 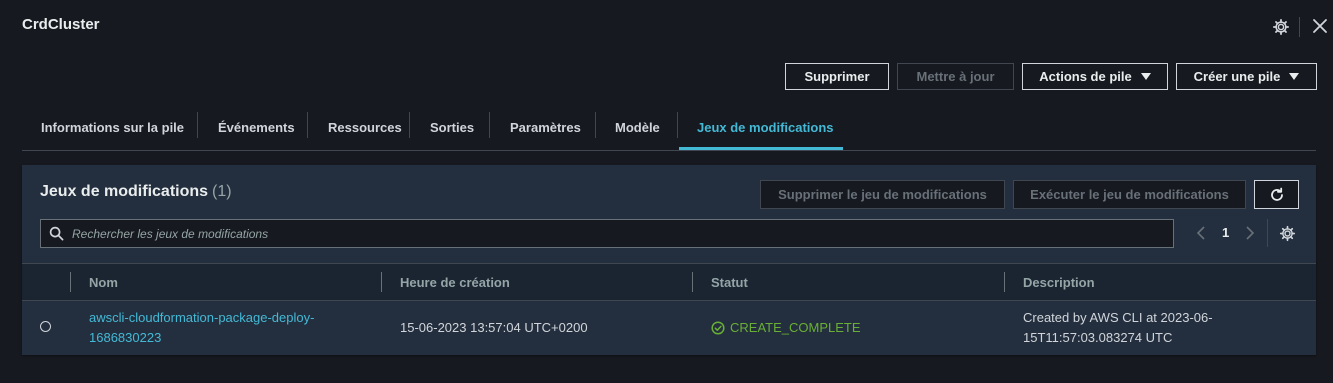 I want to click on stack-actions-button: Actions de pile, so click(x=1095, y=76).